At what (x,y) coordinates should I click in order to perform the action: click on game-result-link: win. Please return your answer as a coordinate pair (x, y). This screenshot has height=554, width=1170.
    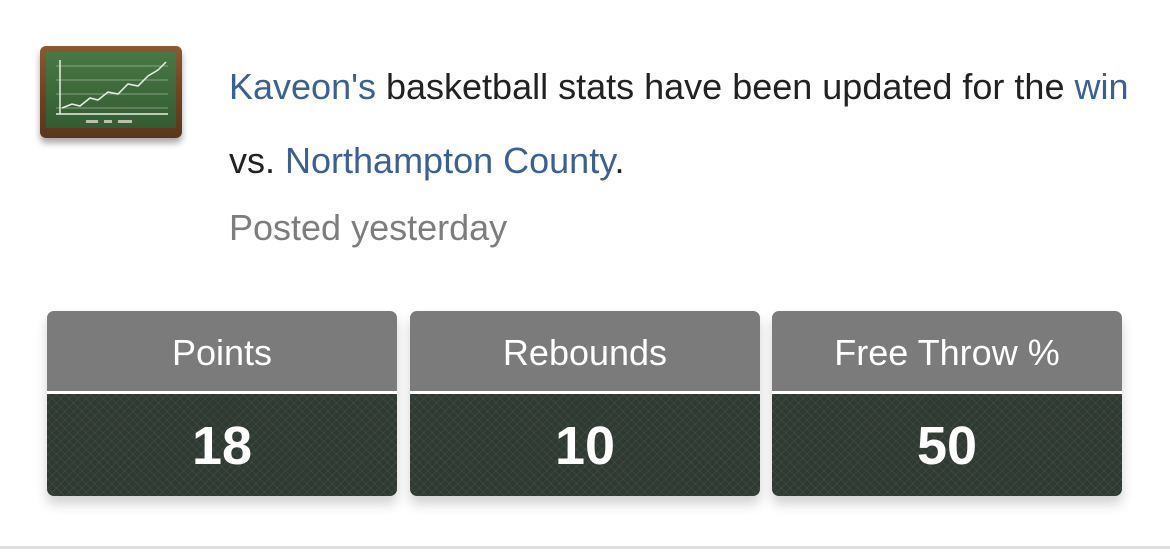
    Looking at the image, I should click on (1101, 86).